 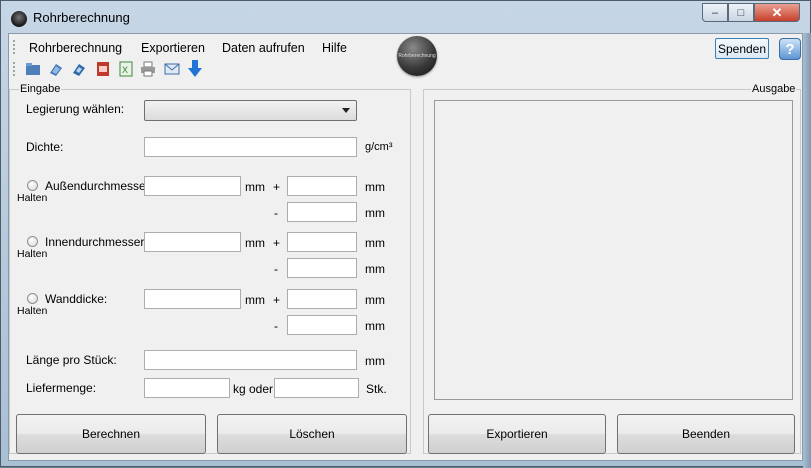 What do you see at coordinates (172, 69) in the screenshot?
I see `mail-icon` at bounding box center [172, 69].